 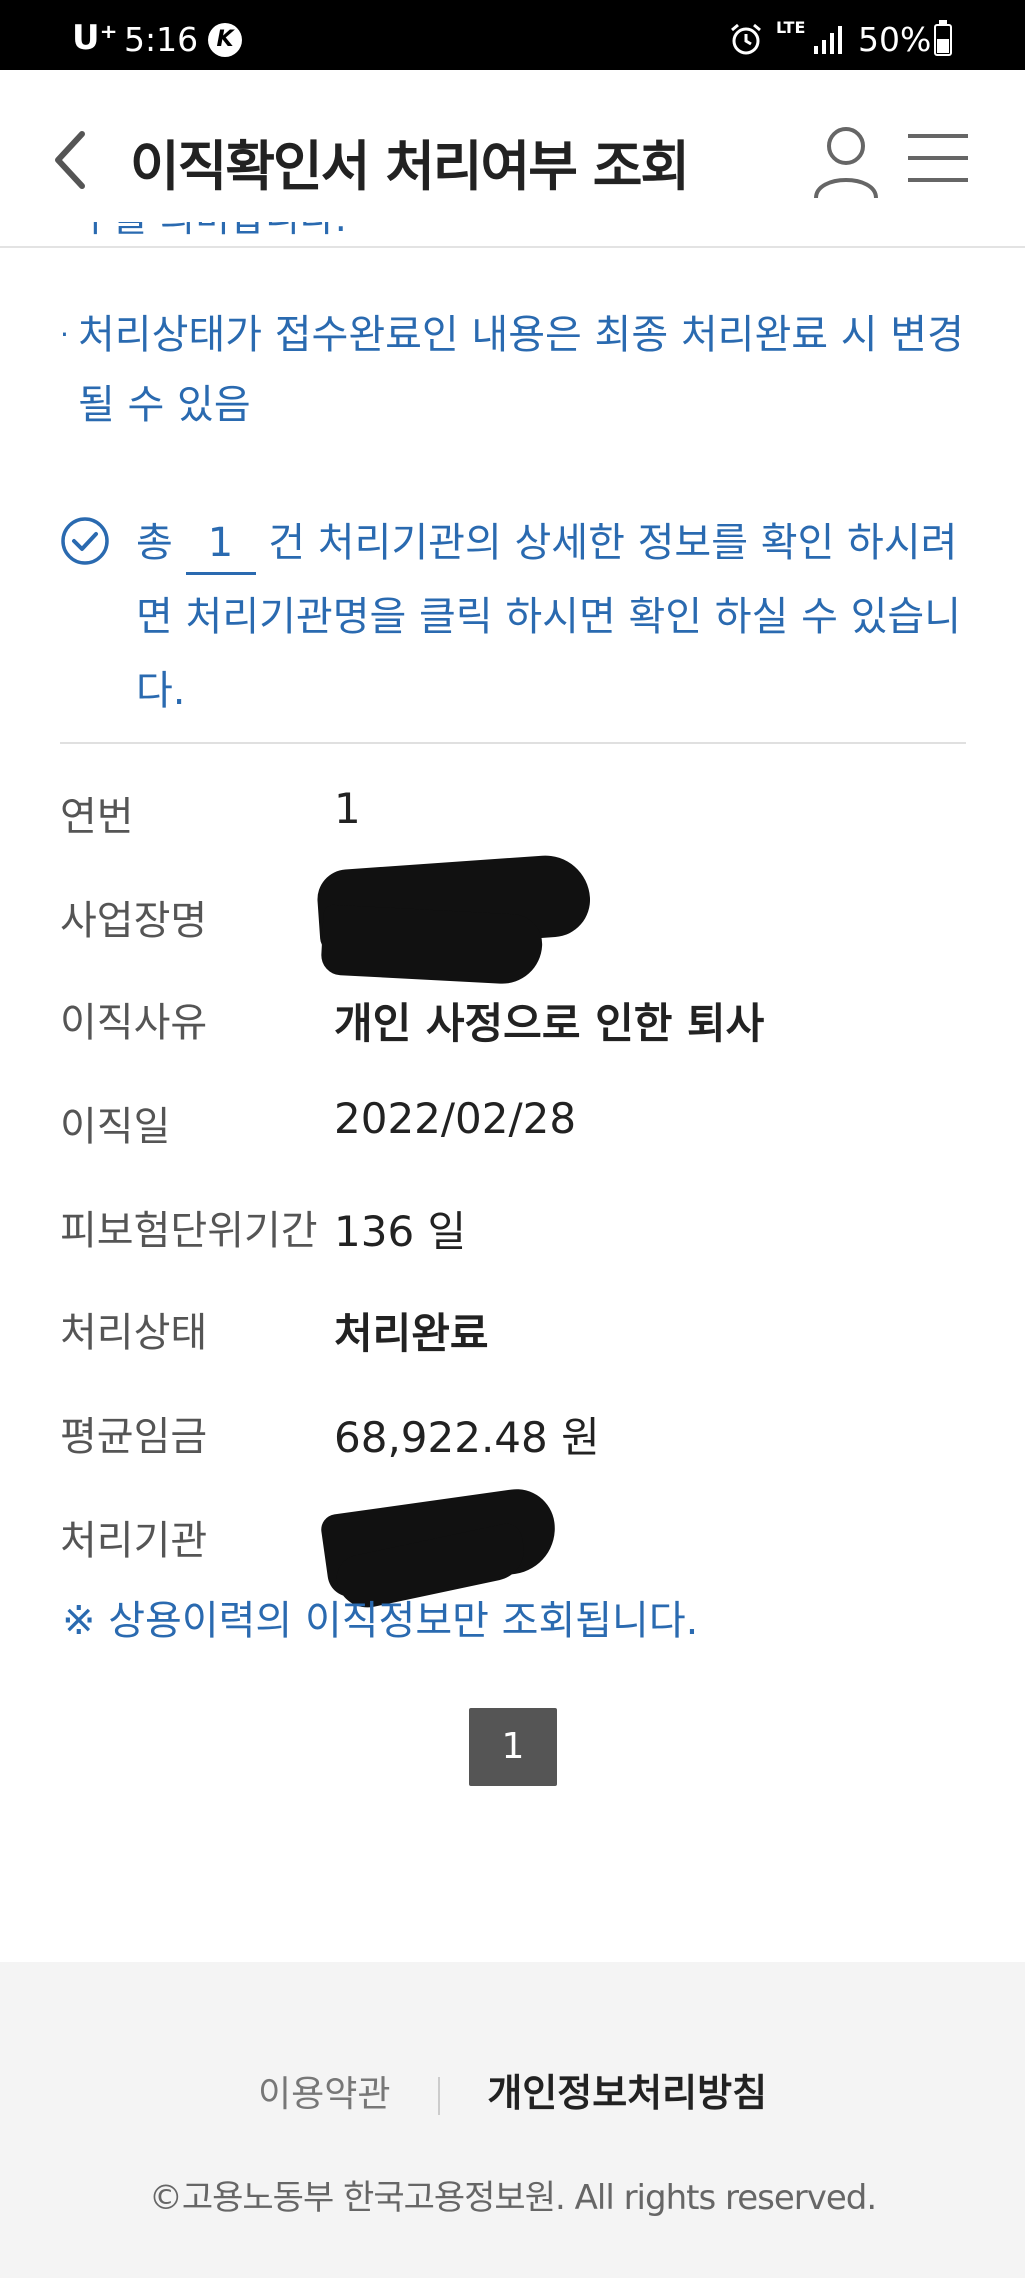 I want to click on detail-label: 이직사유, so click(x=134, y=1023).